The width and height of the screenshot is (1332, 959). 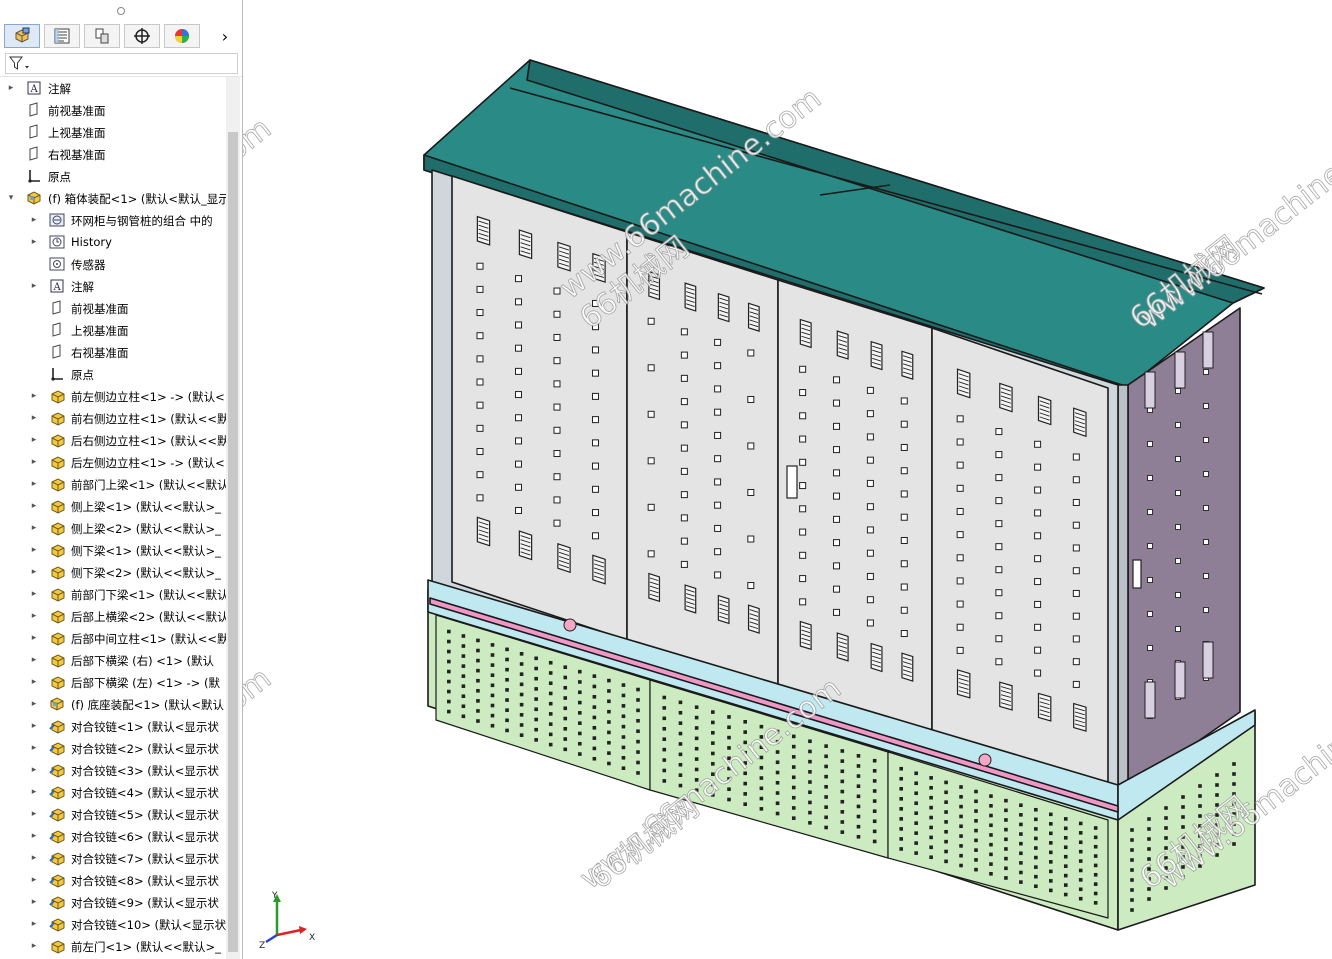 I want to click on feature-manager-tab, so click(x=22, y=36).